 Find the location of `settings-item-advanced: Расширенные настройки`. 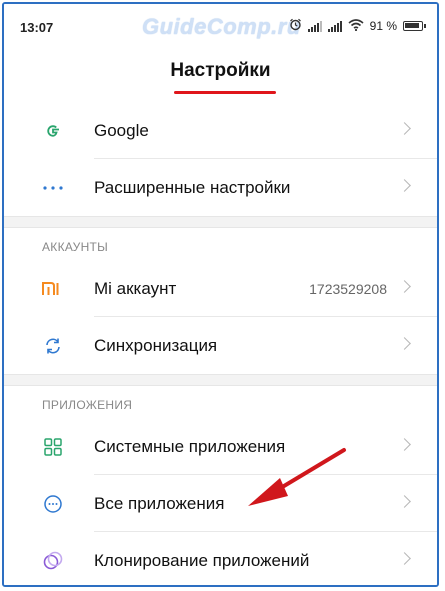

settings-item-advanced: Расширенные настройки is located at coordinates (220, 187).